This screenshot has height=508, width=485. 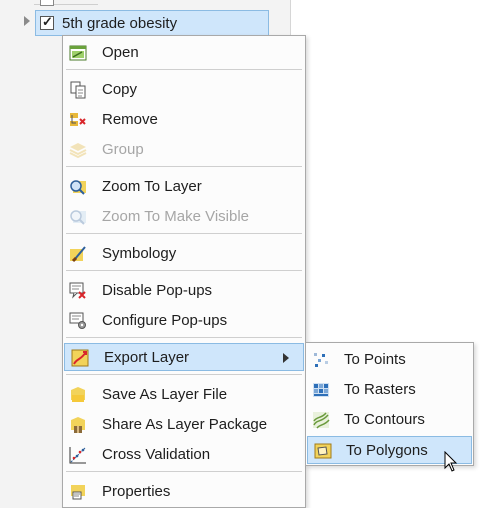 What do you see at coordinates (130, 119) in the screenshot?
I see `menu-item-label: Remove` at bounding box center [130, 119].